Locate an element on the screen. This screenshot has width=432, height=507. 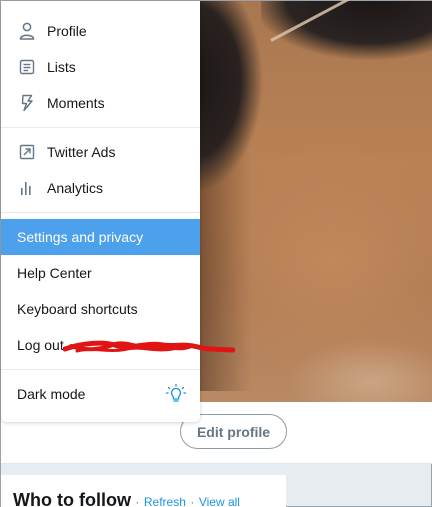
bar-chart-icon is located at coordinates (27, 188).